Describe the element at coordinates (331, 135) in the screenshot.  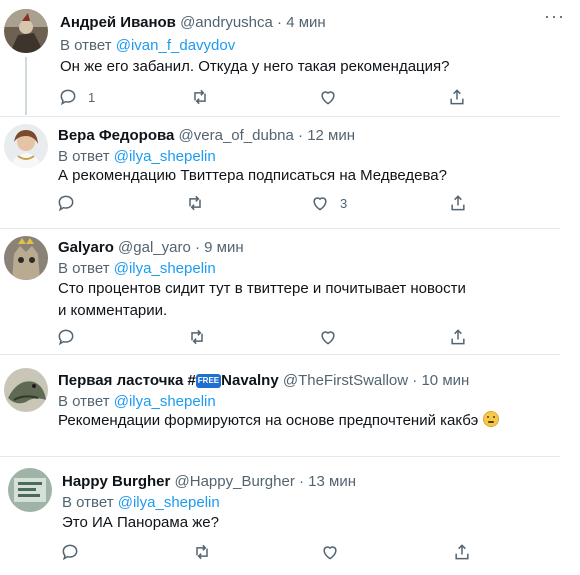
I see `timestamp: 12 мин` at that location.